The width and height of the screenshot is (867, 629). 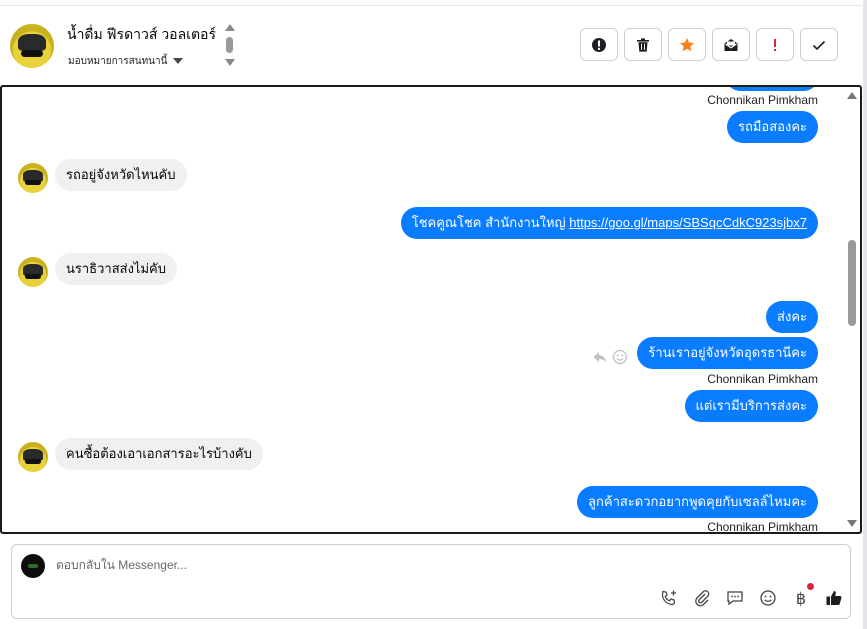 I want to click on outgoing-message: ร้านเราอยู่จังหวัดอุดรธานีคะ, so click(x=727, y=353).